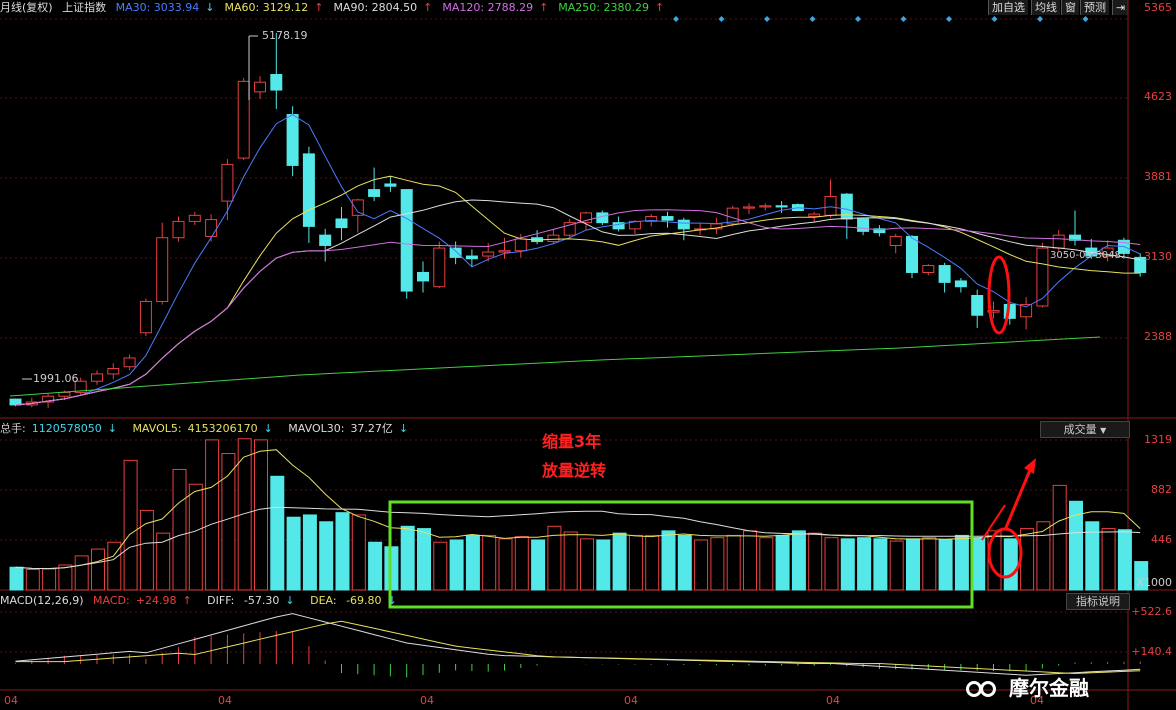 Image resolution: width=1176 pixels, height=710 pixels. I want to click on macd-value-arrow: ↑, so click(187, 600).